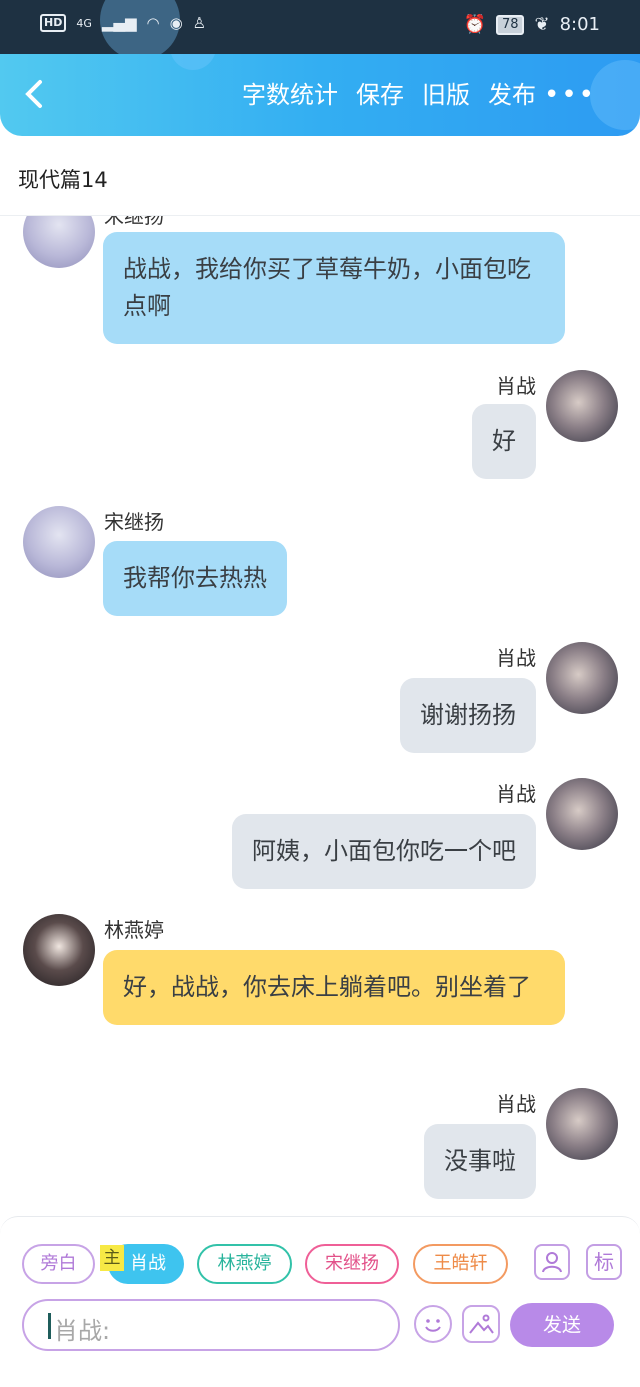 The height and width of the screenshot is (1387, 640). What do you see at coordinates (211, 1325) in the screenshot?
I see `message-input: 肖战:` at bounding box center [211, 1325].